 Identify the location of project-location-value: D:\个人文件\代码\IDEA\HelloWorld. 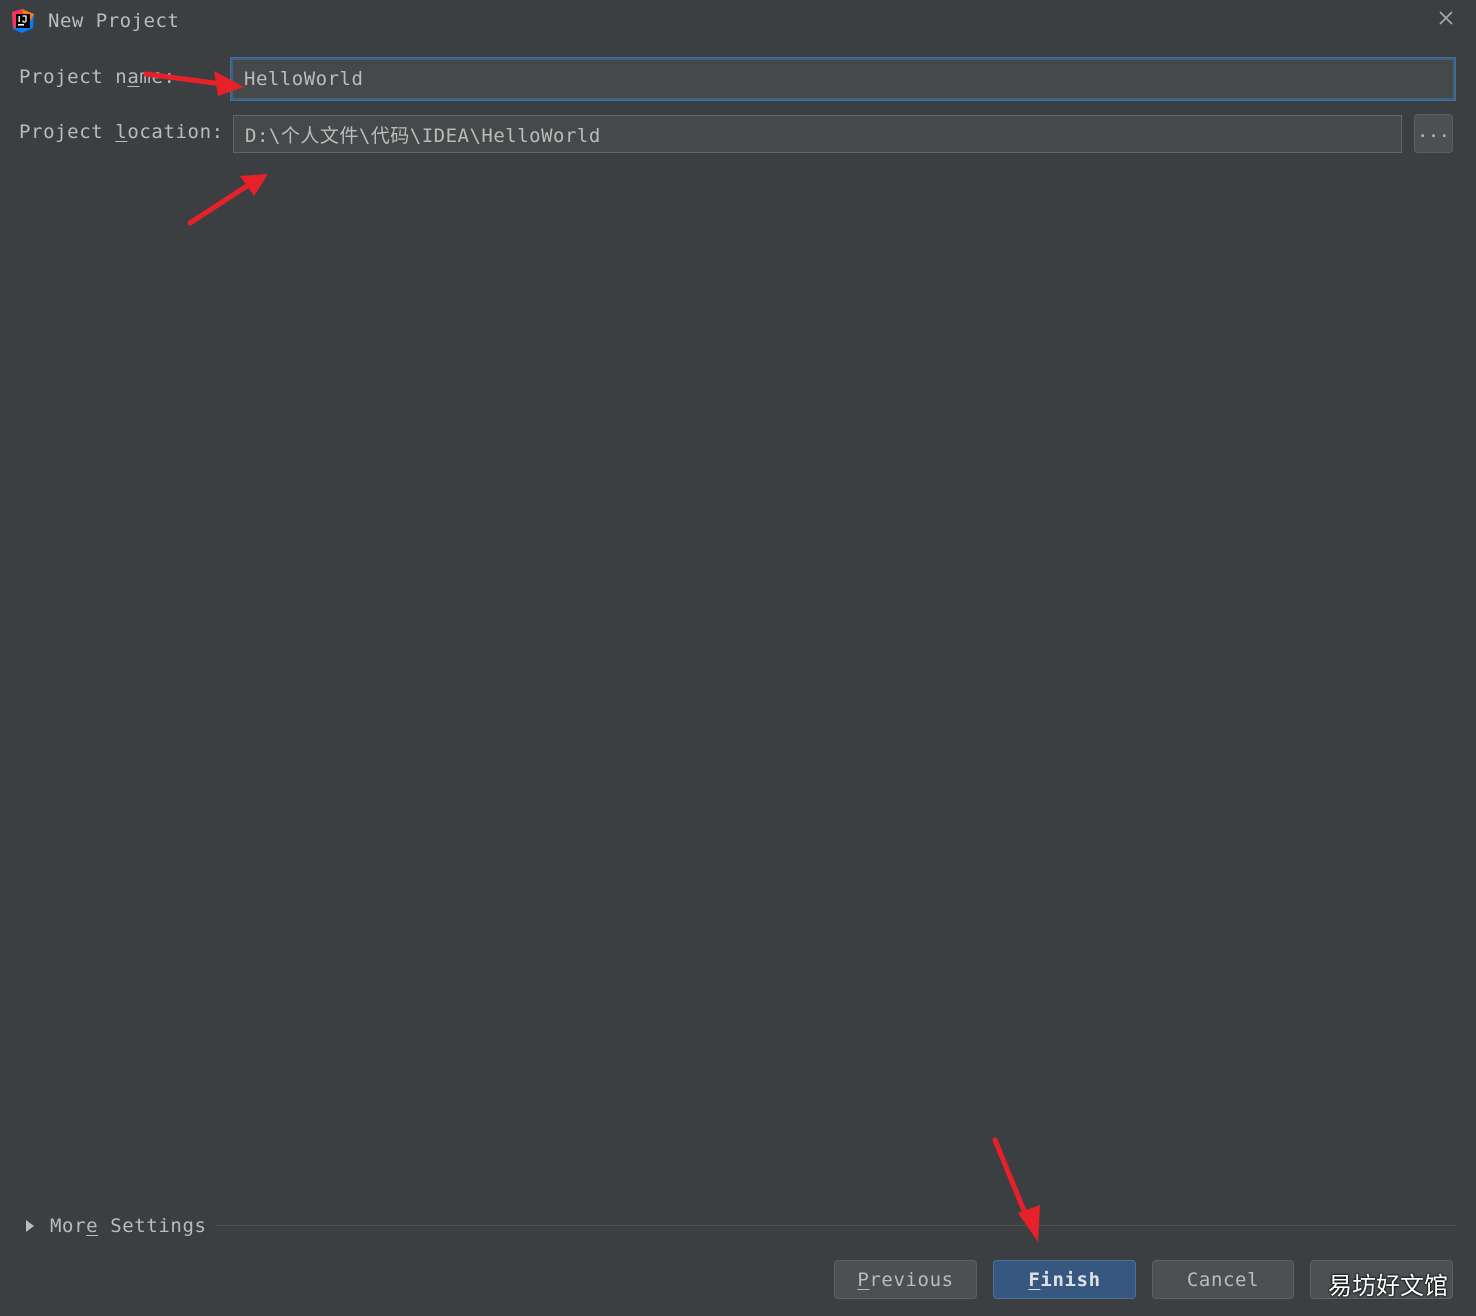
(423, 135).